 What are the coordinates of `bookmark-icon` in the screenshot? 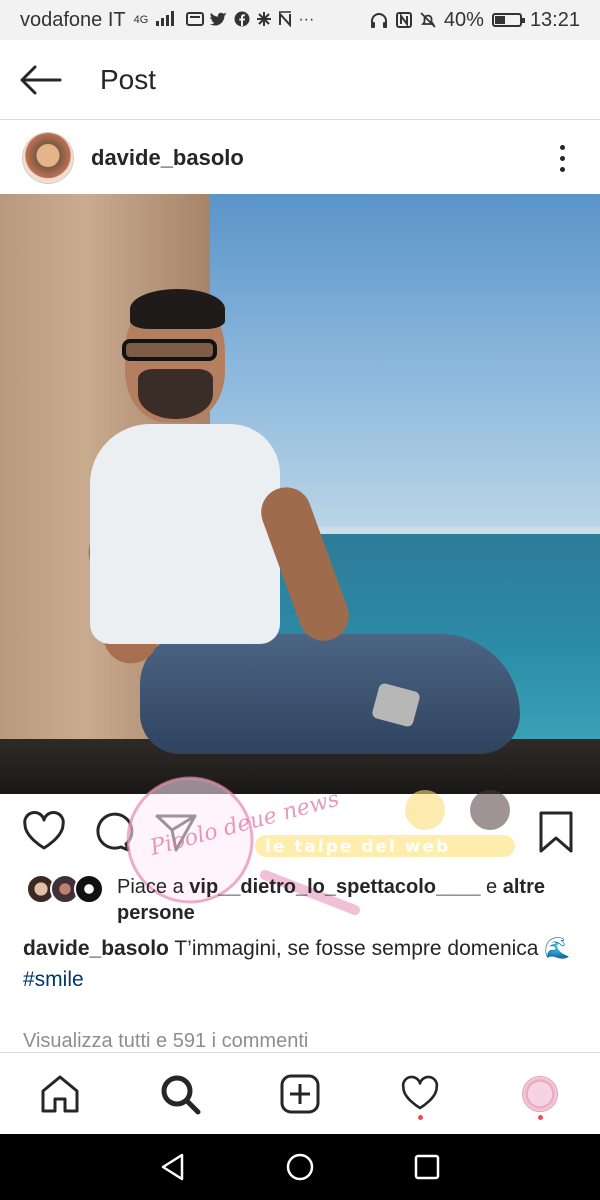 It's located at (556, 832).